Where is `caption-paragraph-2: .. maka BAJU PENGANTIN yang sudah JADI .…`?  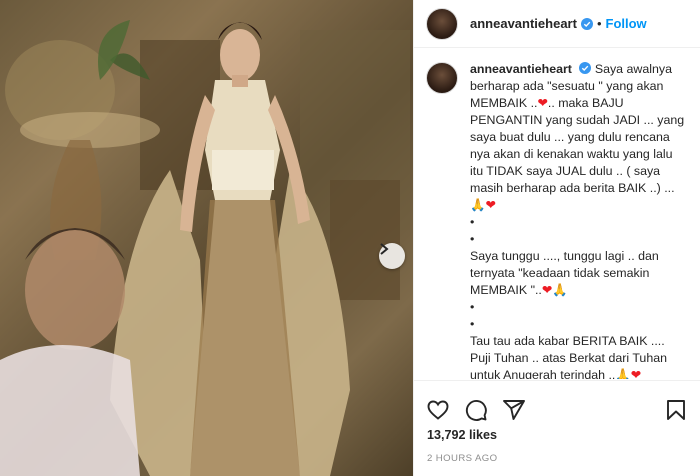 caption-paragraph-2: .. maka BAJU PENGANTIN yang sudah JADI .… is located at coordinates (577, 145).